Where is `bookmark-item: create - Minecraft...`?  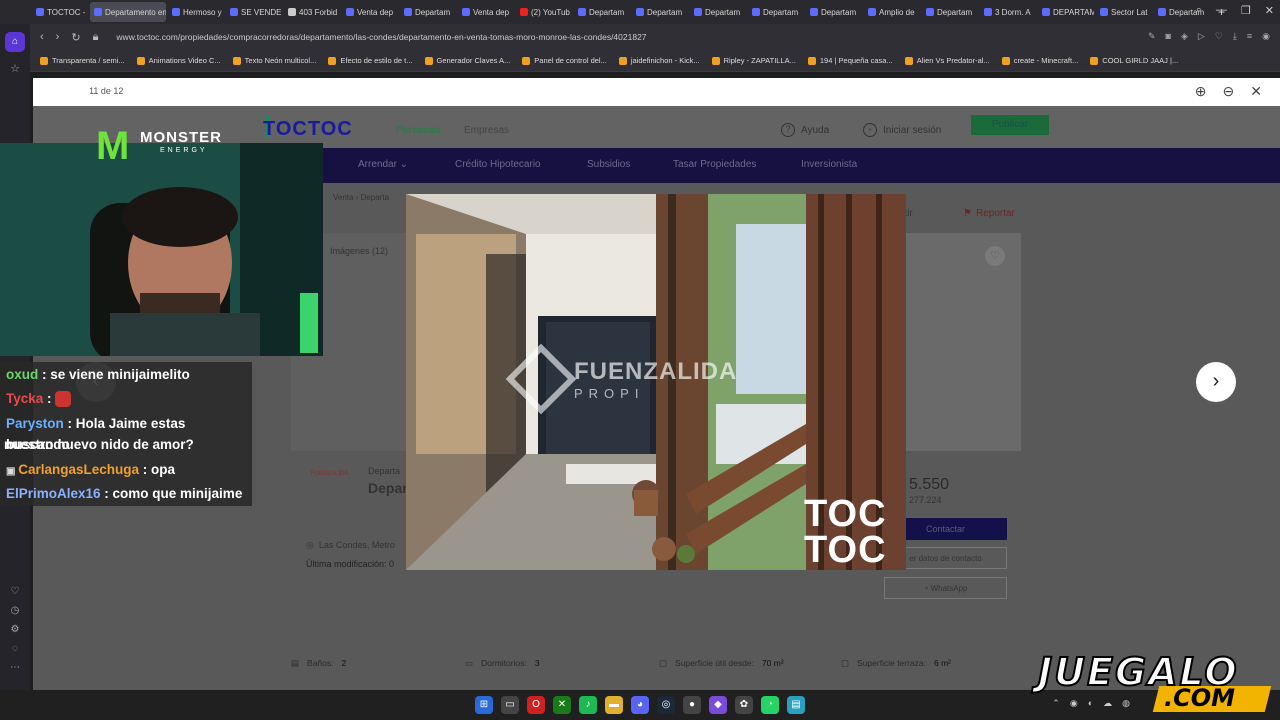
bookmark-item: create - Minecraft... is located at coordinates (1040, 60).